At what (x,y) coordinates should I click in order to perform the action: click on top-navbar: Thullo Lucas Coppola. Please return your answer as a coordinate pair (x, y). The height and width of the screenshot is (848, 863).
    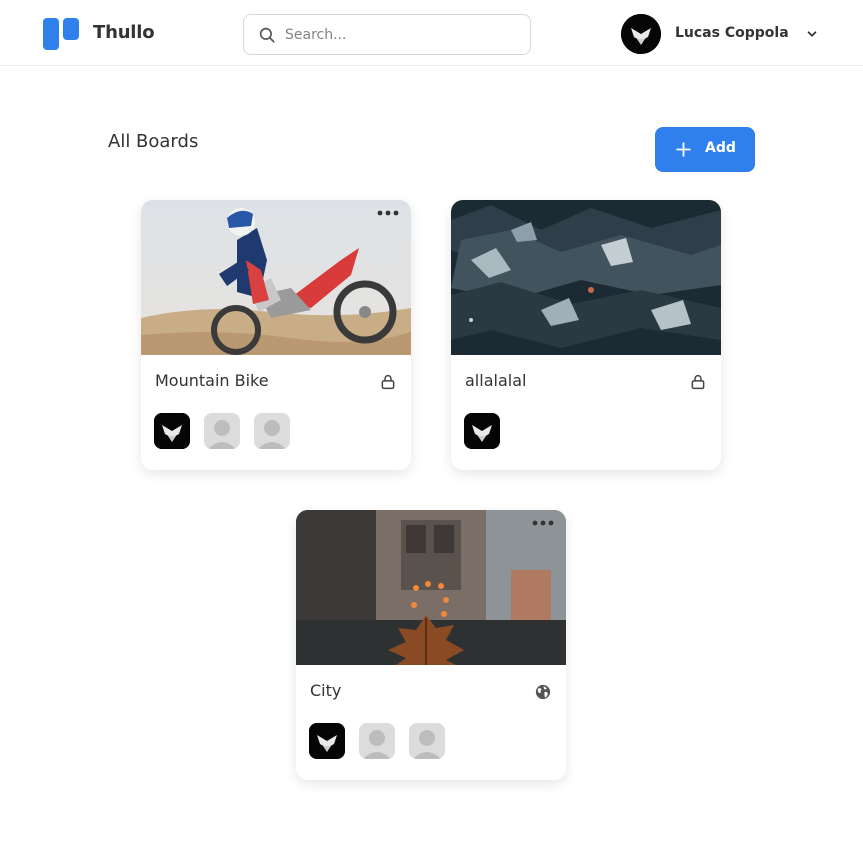
    Looking at the image, I should click on (431, 33).